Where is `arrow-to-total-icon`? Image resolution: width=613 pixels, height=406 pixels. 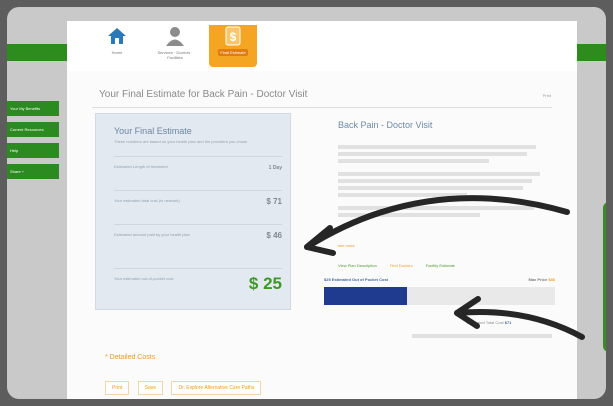
arrow-to-total-icon is located at coordinates (437, 225).